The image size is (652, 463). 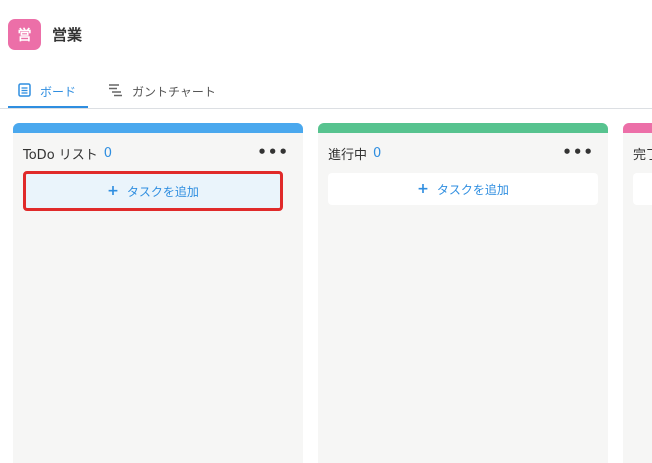 What do you see at coordinates (24, 34) in the screenshot?
I see `project-avatar: 営` at bounding box center [24, 34].